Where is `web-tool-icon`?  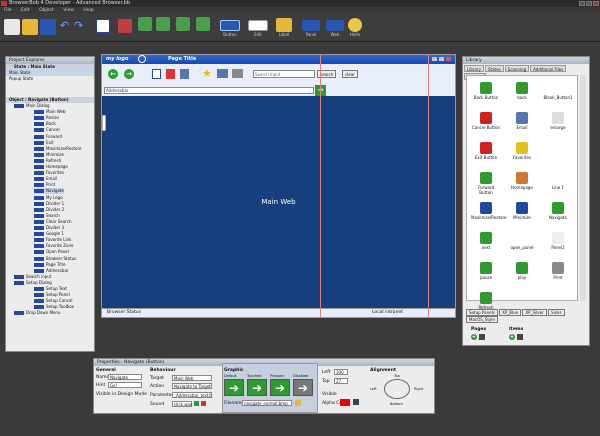 web-tool-icon is located at coordinates (335, 25).